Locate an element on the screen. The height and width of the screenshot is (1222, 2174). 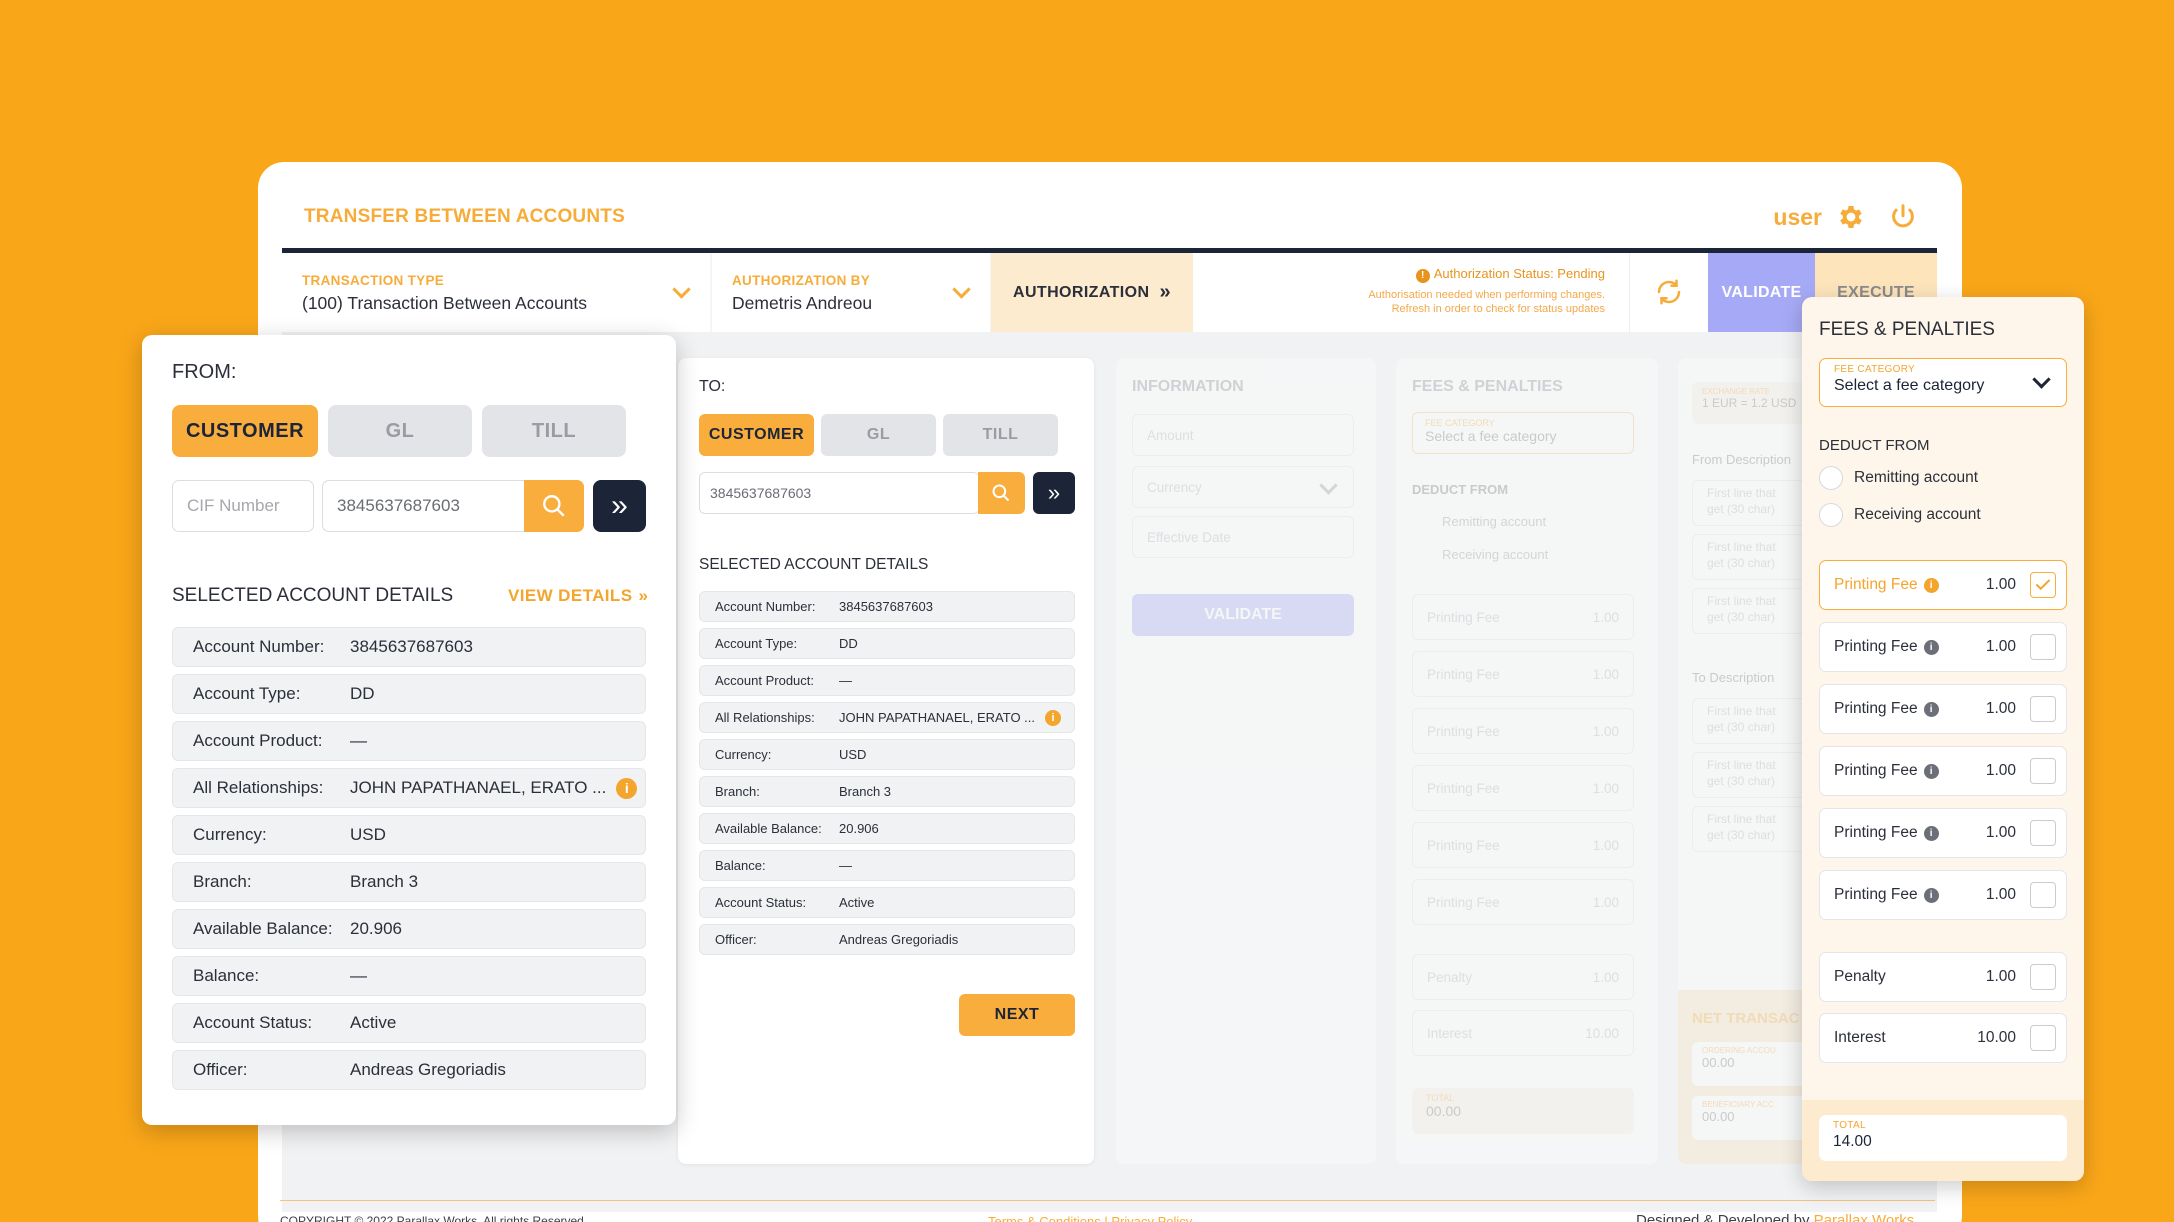
from-search-button is located at coordinates (554, 506).